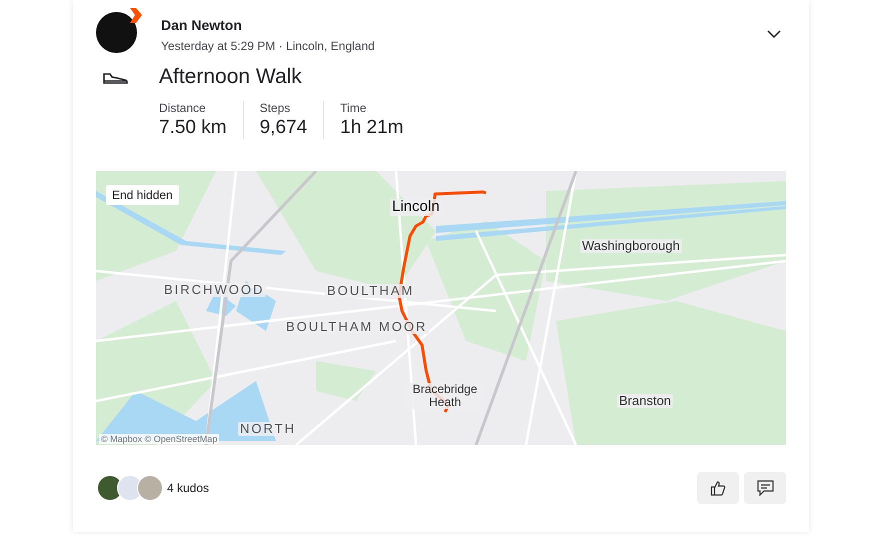 The image size is (882, 535). Describe the element at coordinates (230, 77) in the screenshot. I see `activity-title: Afternoon Walk` at that location.